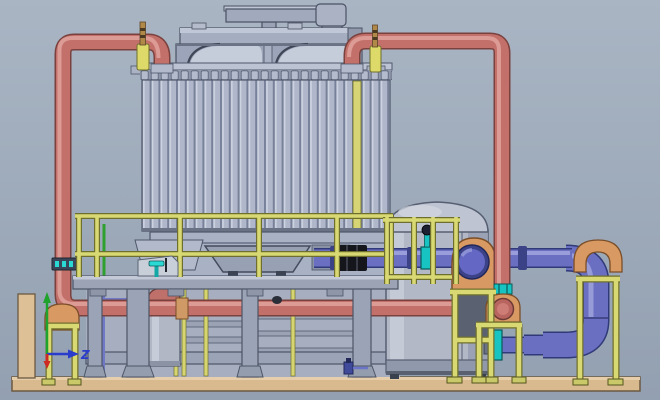 This screenshot has height=400, width=660. I want to click on flexible-coupling, so click(352, 258).